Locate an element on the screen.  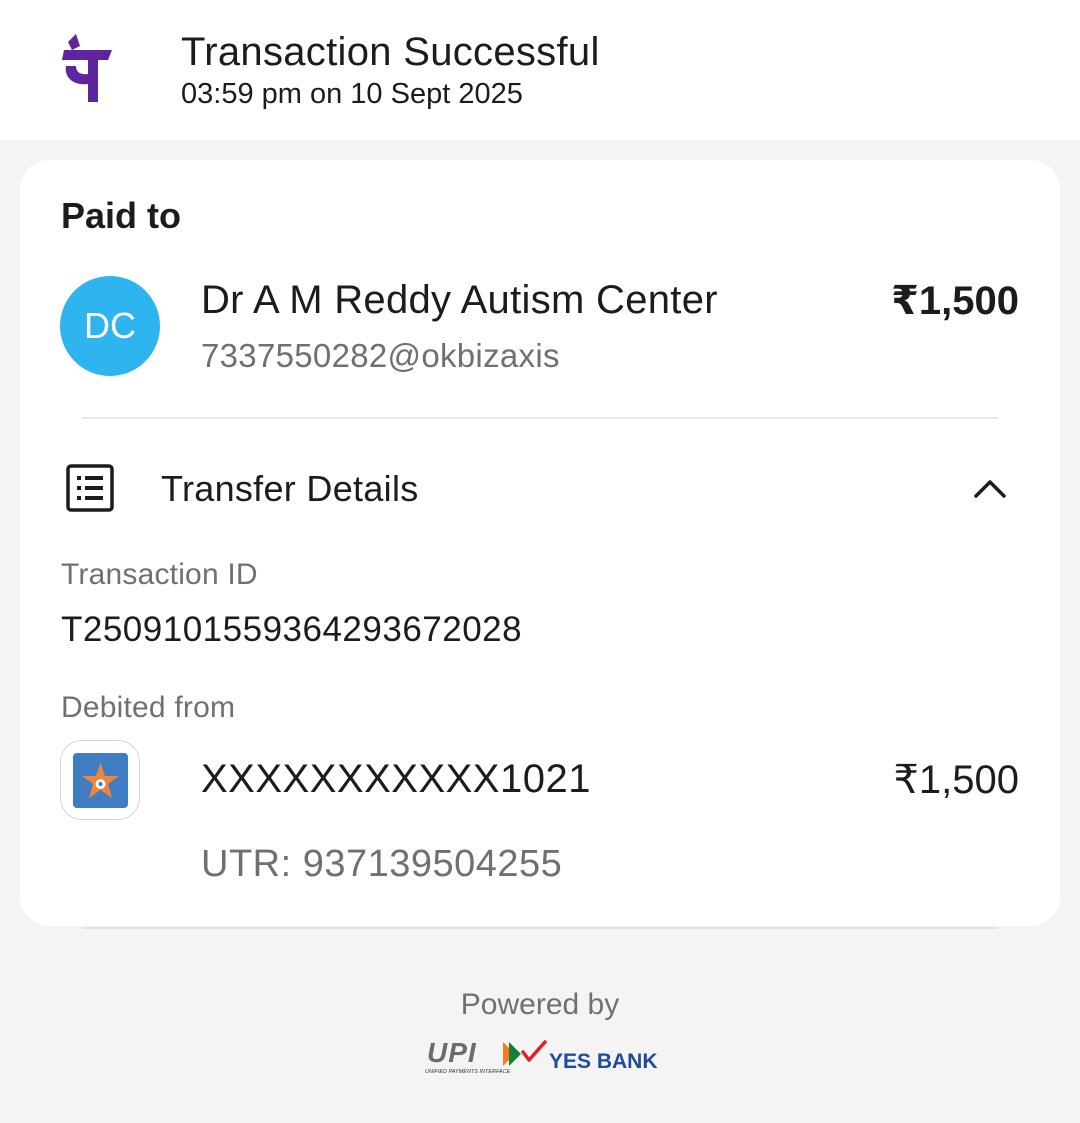
transaction-timestamp: 03:59 pm on 10 Sept 2025 is located at coordinates (352, 94).